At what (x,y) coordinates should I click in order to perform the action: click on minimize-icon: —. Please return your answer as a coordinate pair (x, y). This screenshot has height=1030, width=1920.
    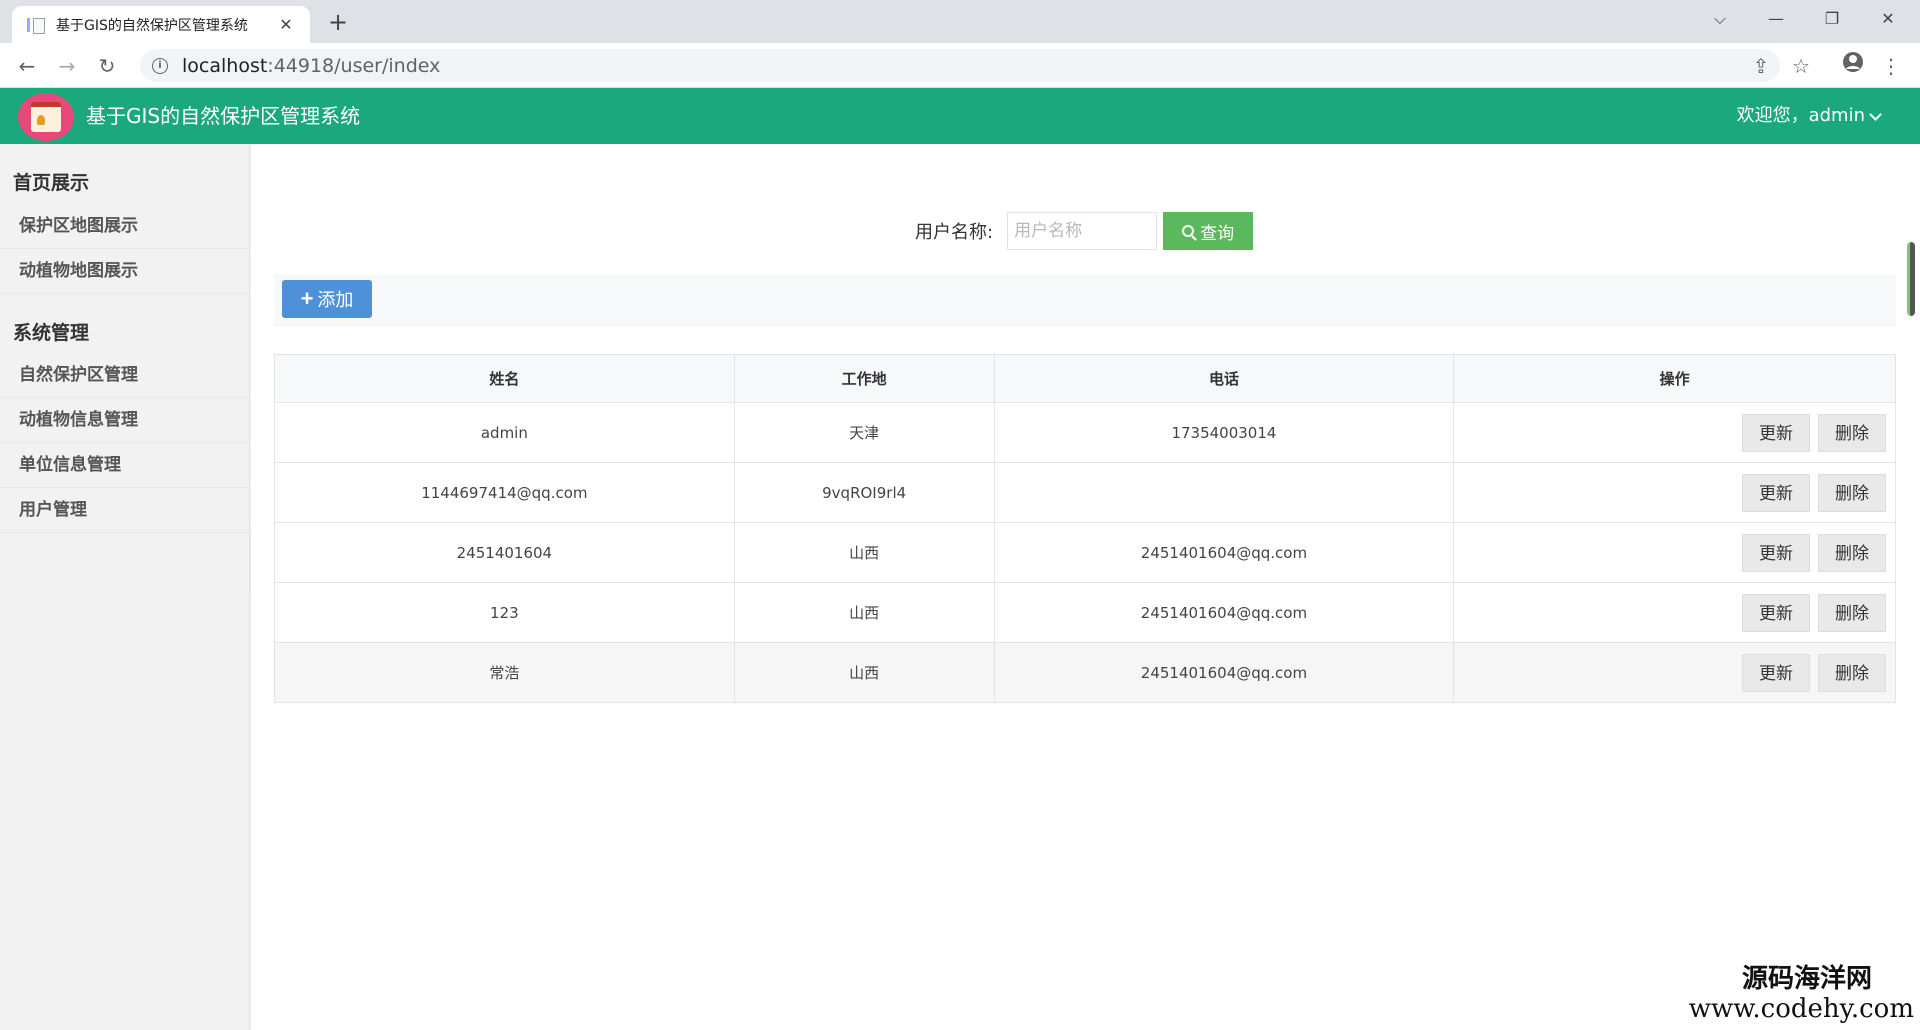
    Looking at the image, I should click on (1776, 19).